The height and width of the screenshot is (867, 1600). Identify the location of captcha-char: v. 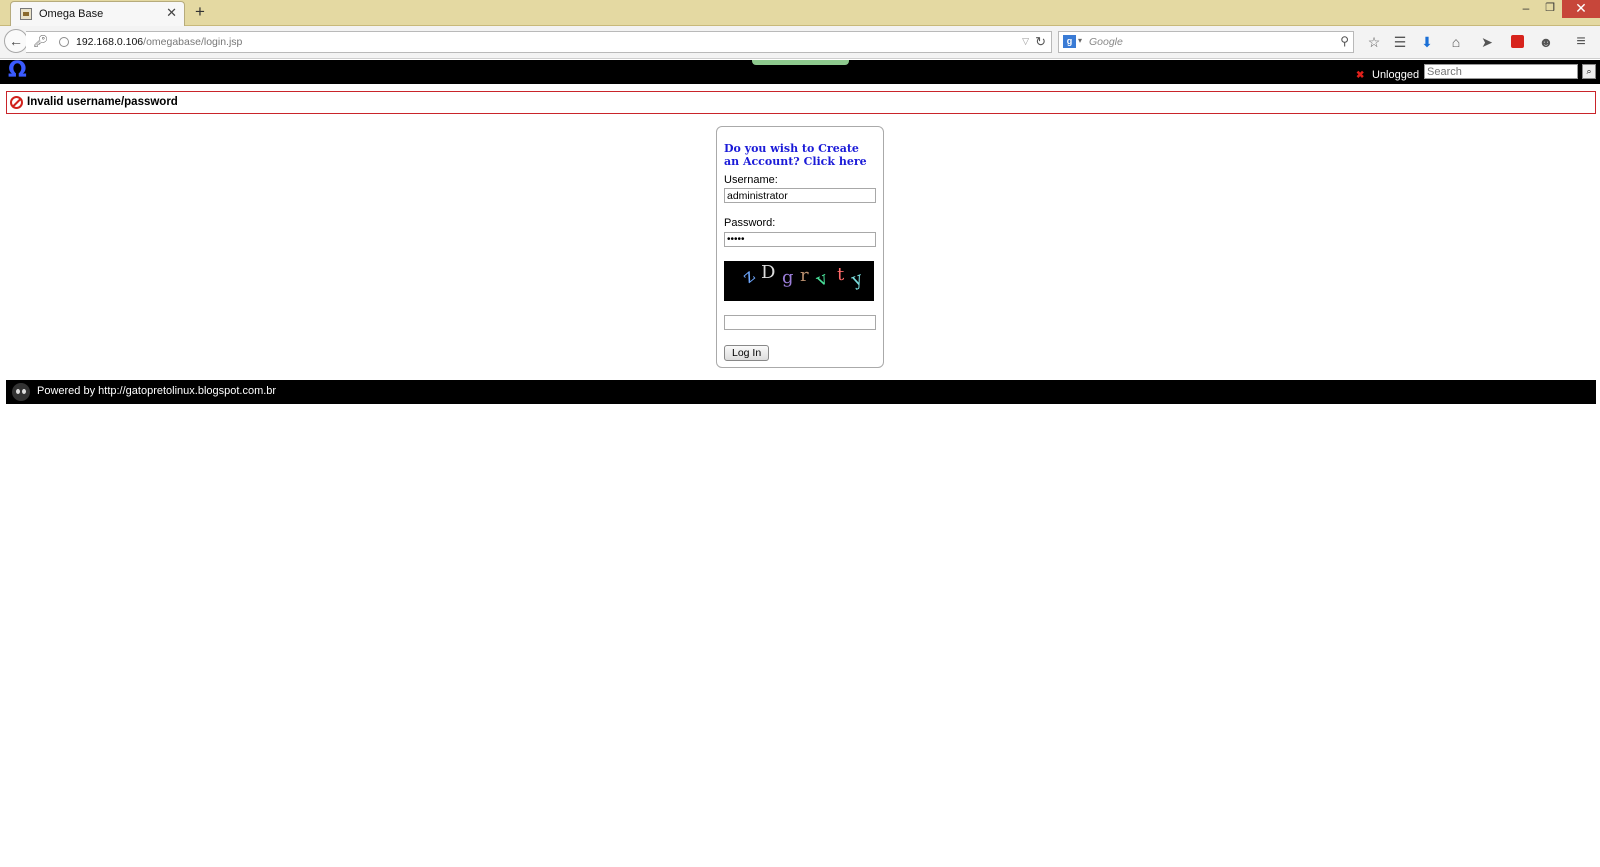
(822, 279).